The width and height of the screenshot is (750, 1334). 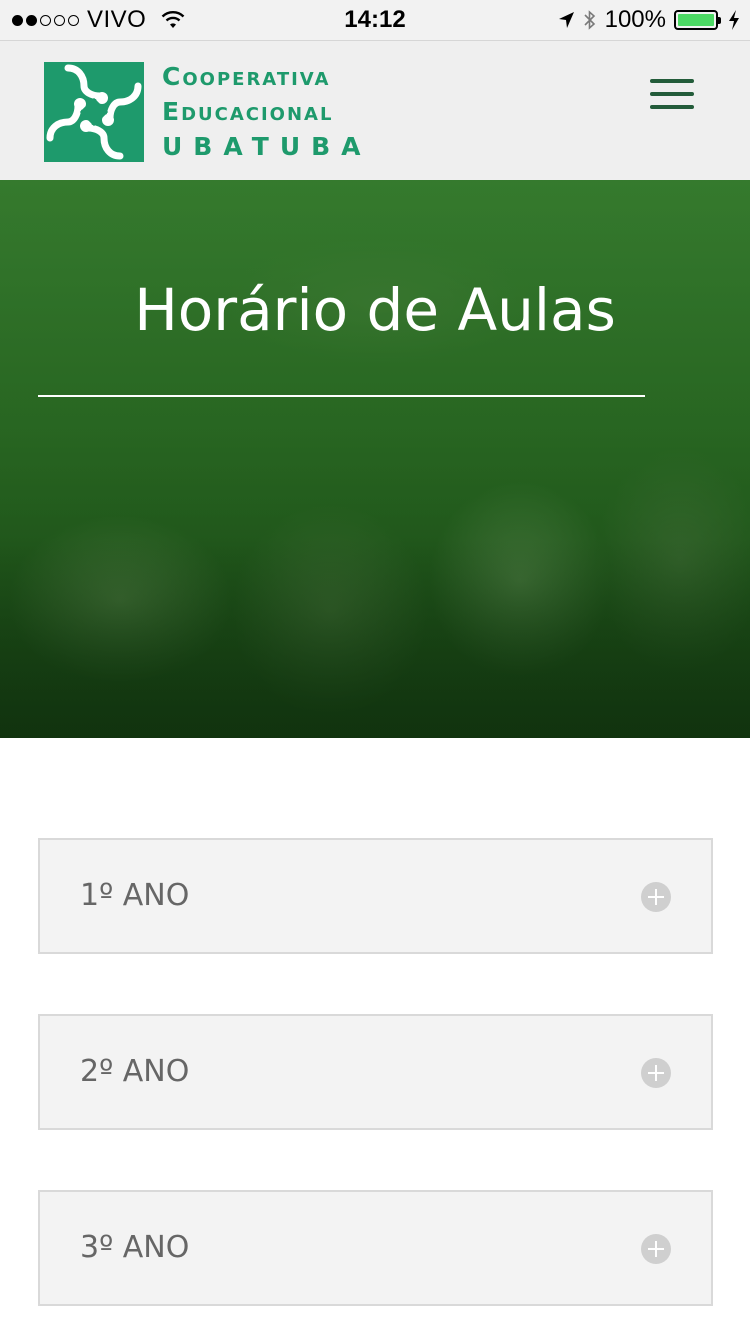 I want to click on accordion-label: 1º ANO, so click(x=135, y=895).